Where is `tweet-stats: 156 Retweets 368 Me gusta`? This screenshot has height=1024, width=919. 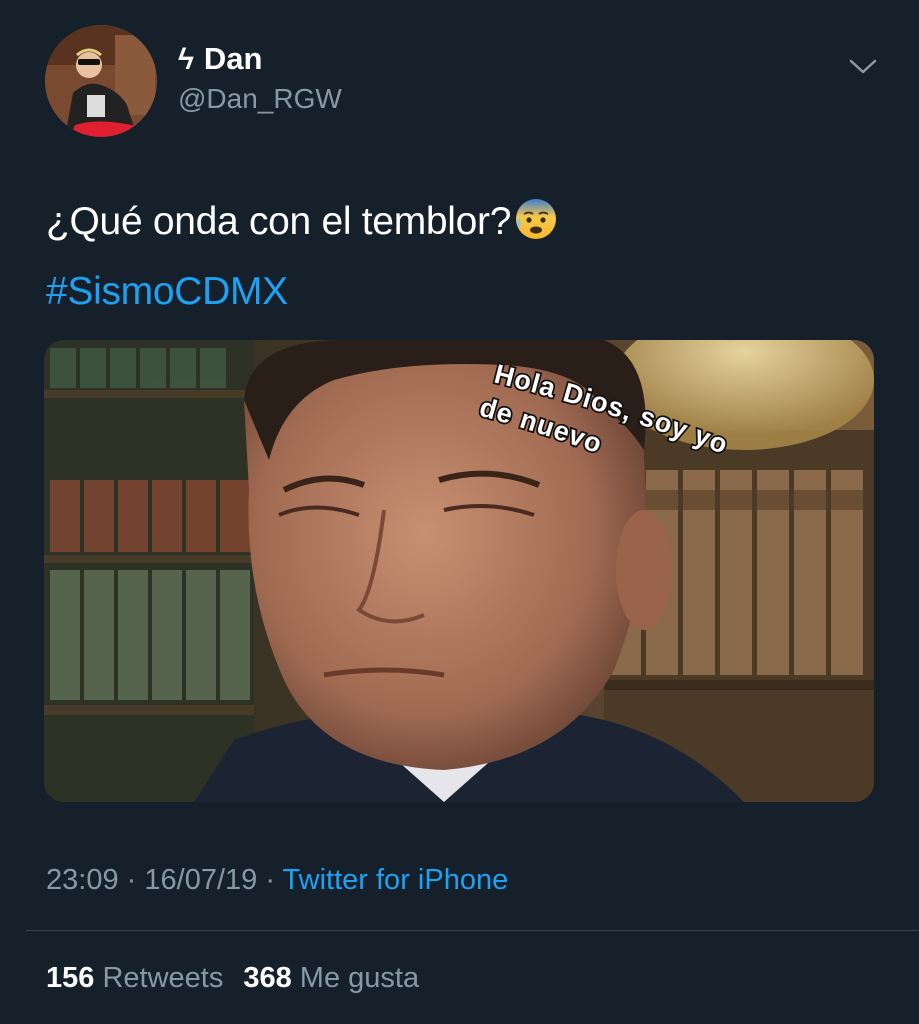 tweet-stats: 156 Retweets 368 Me gusta is located at coordinates (232, 978).